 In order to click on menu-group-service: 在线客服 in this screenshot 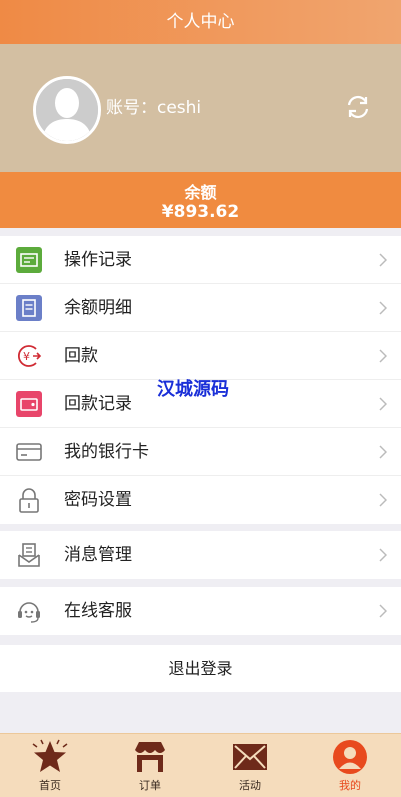, I will do `click(200, 611)`.